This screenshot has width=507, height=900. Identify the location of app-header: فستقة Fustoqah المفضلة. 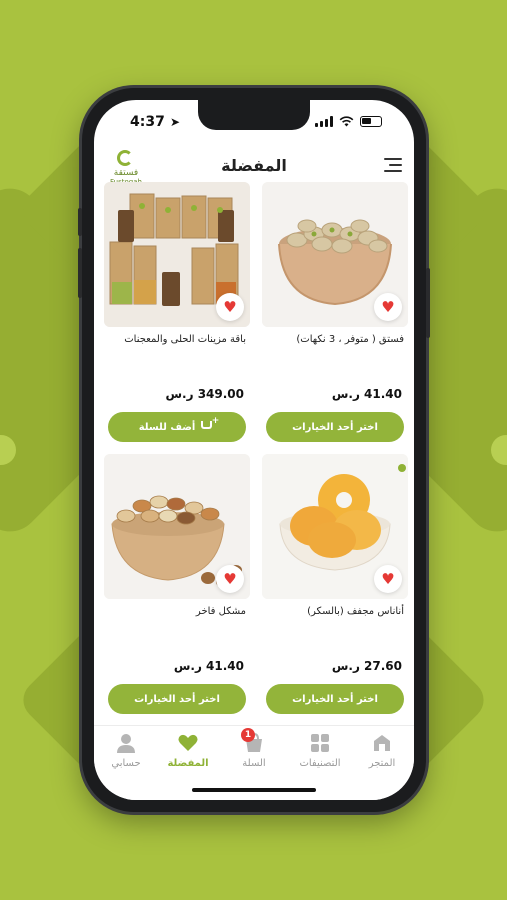
(254, 166).